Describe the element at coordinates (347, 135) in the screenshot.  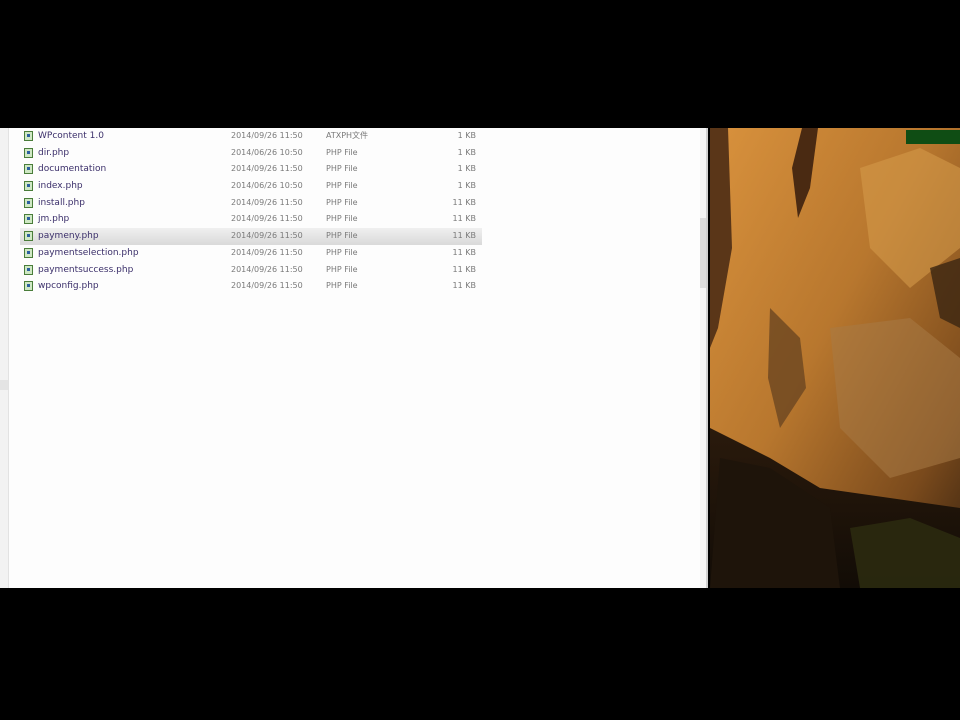
I see `file-type: ATXPH文件` at that location.